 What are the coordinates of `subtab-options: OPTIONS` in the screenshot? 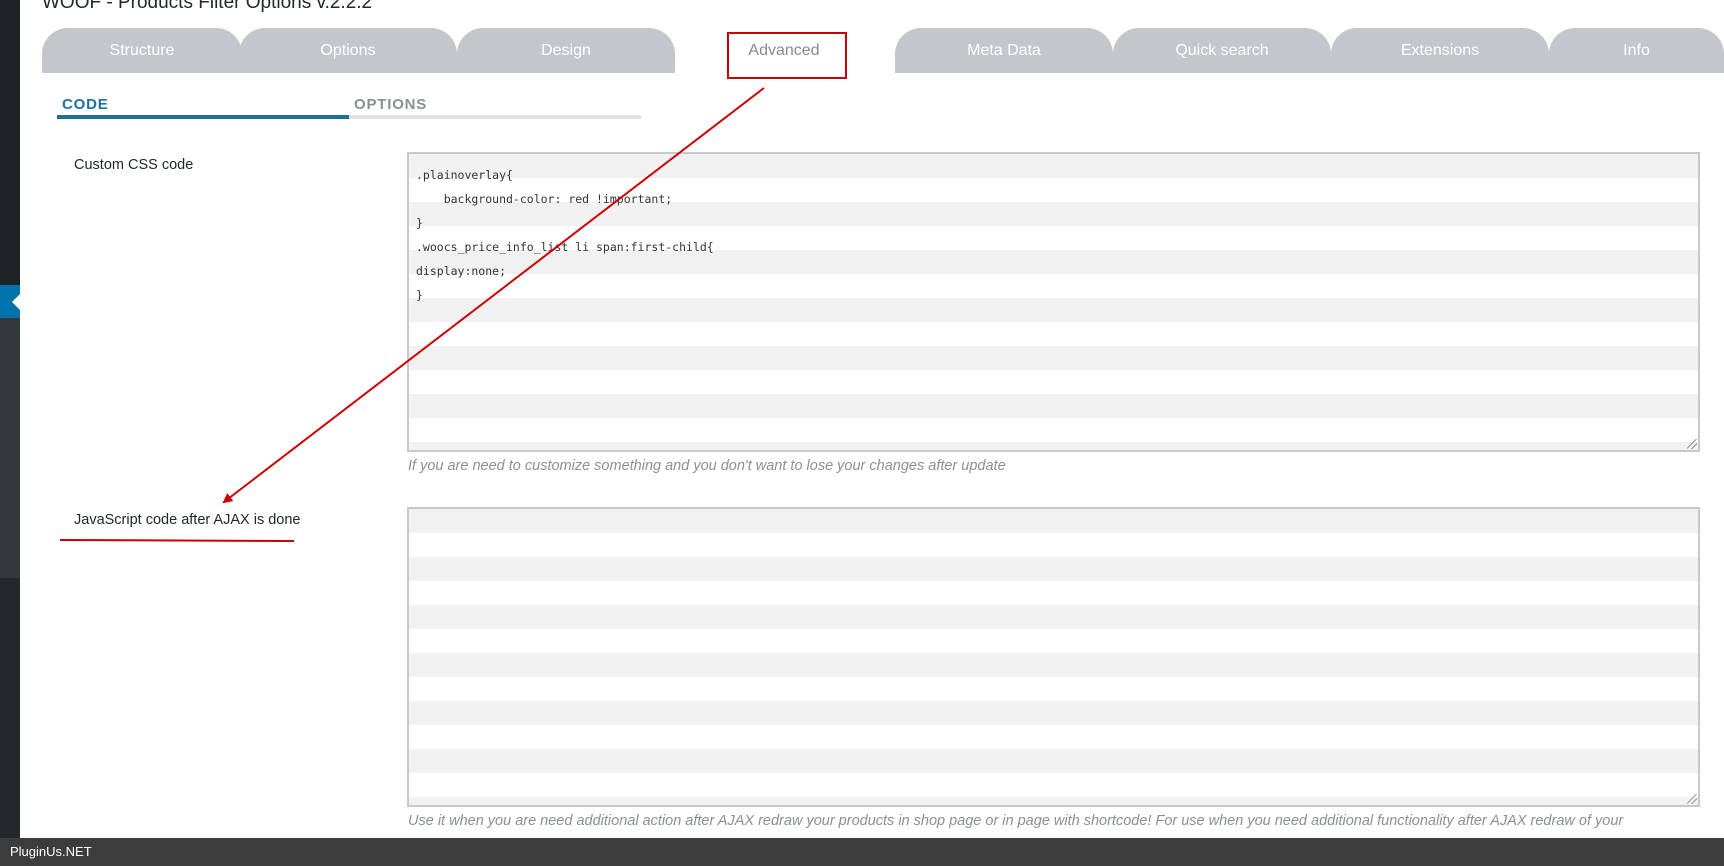 It's located at (390, 104).